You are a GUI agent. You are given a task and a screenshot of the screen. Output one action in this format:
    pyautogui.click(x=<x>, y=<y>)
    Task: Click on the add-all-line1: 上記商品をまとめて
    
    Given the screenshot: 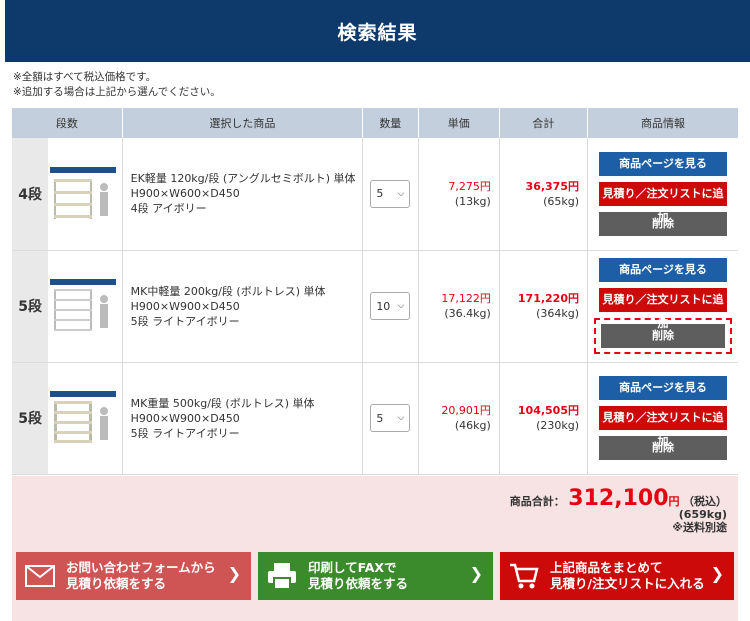 What is the action you would take?
    pyautogui.click(x=606, y=567)
    